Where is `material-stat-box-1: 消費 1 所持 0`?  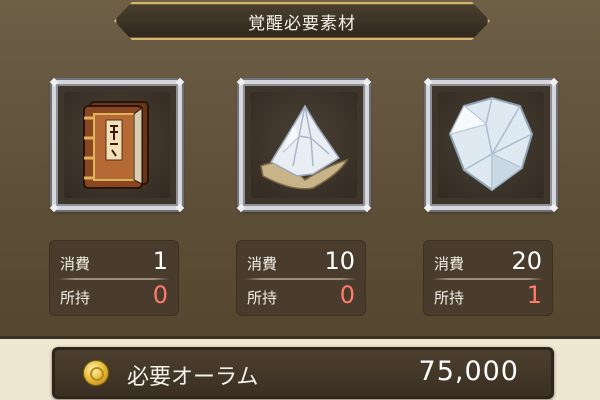
material-stat-box-1: 消費 1 所持 0 is located at coordinates (114, 278).